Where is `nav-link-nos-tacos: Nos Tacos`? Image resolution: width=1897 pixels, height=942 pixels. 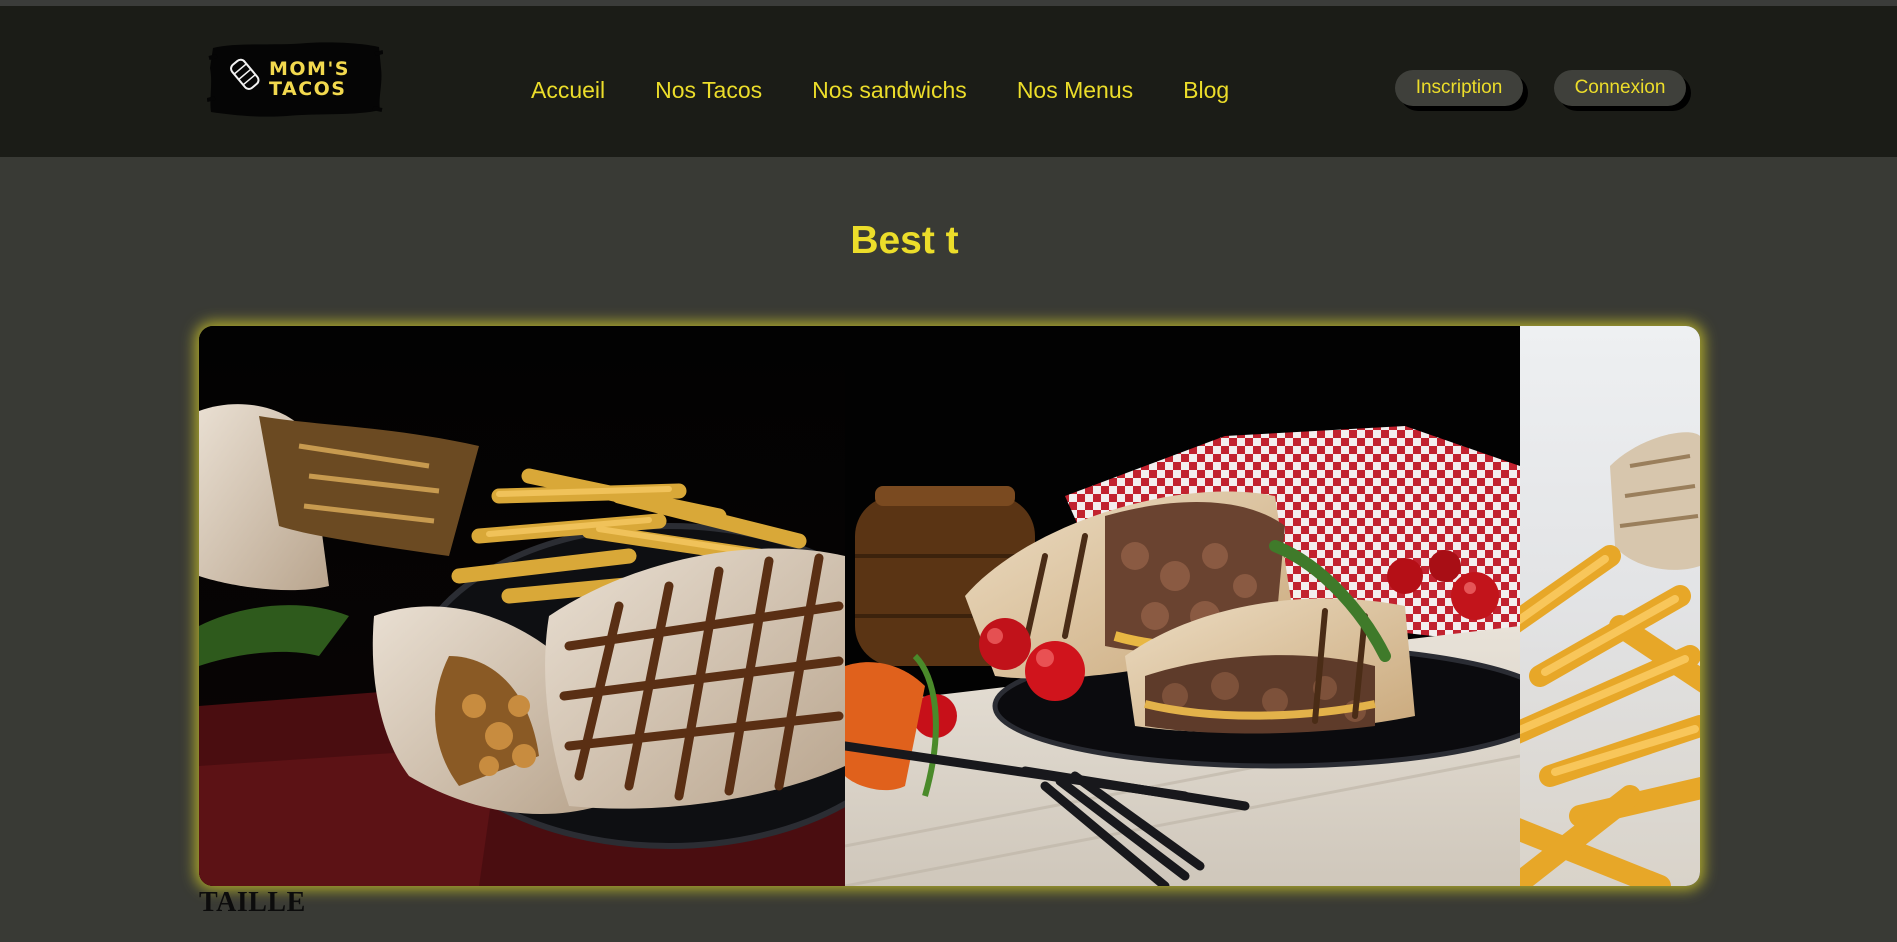
nav-link-nos-tacos: Nos Tacos is located at coordinates (708, 90).